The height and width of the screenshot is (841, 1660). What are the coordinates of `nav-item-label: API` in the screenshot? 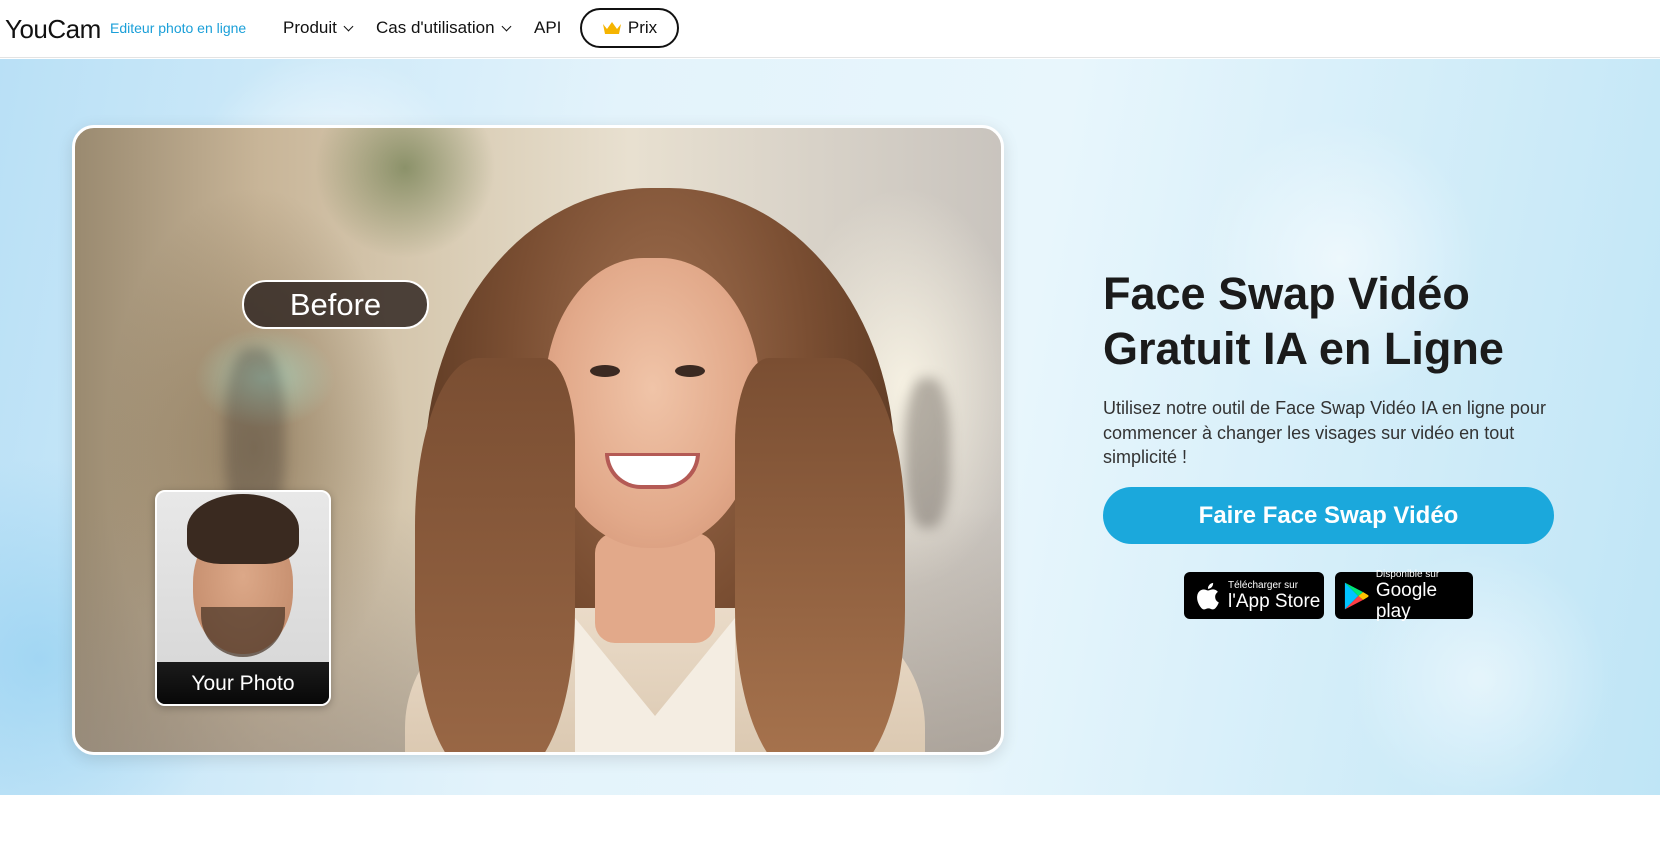 It's located at (548, 27).